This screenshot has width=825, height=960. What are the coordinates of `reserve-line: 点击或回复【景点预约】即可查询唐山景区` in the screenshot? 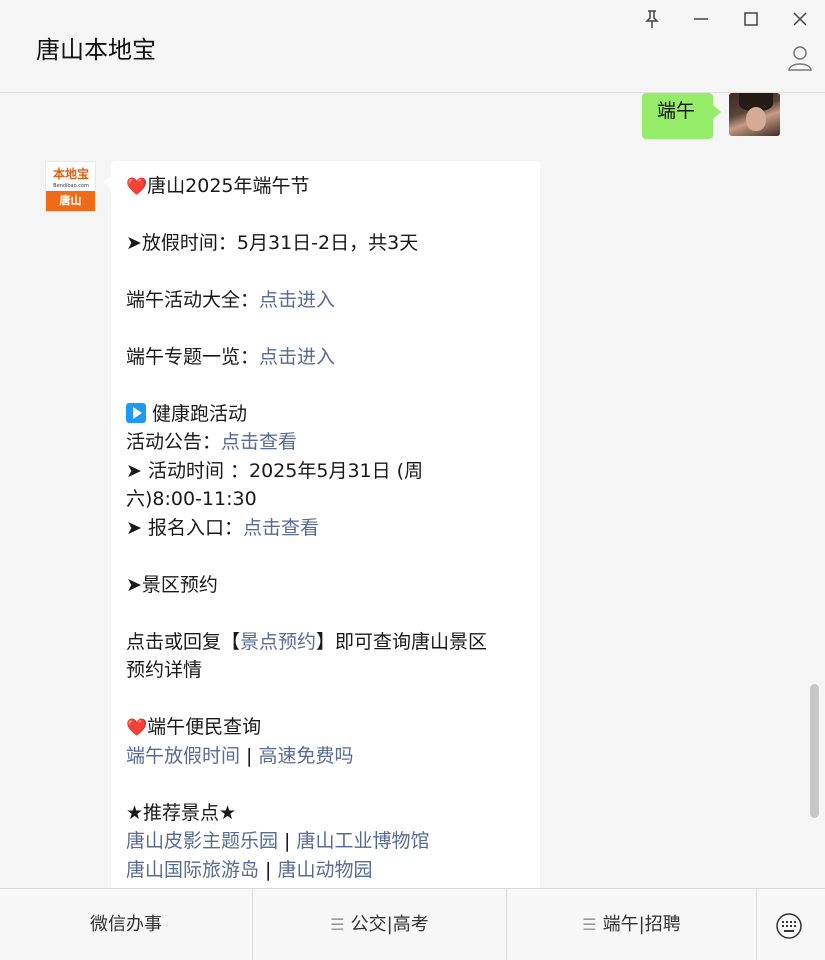 It's located at (306, 642).